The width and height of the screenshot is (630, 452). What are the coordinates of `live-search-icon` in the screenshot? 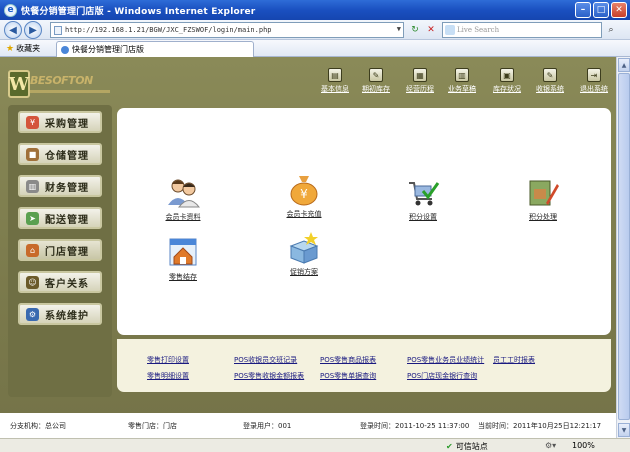 It's located at (450, 30).